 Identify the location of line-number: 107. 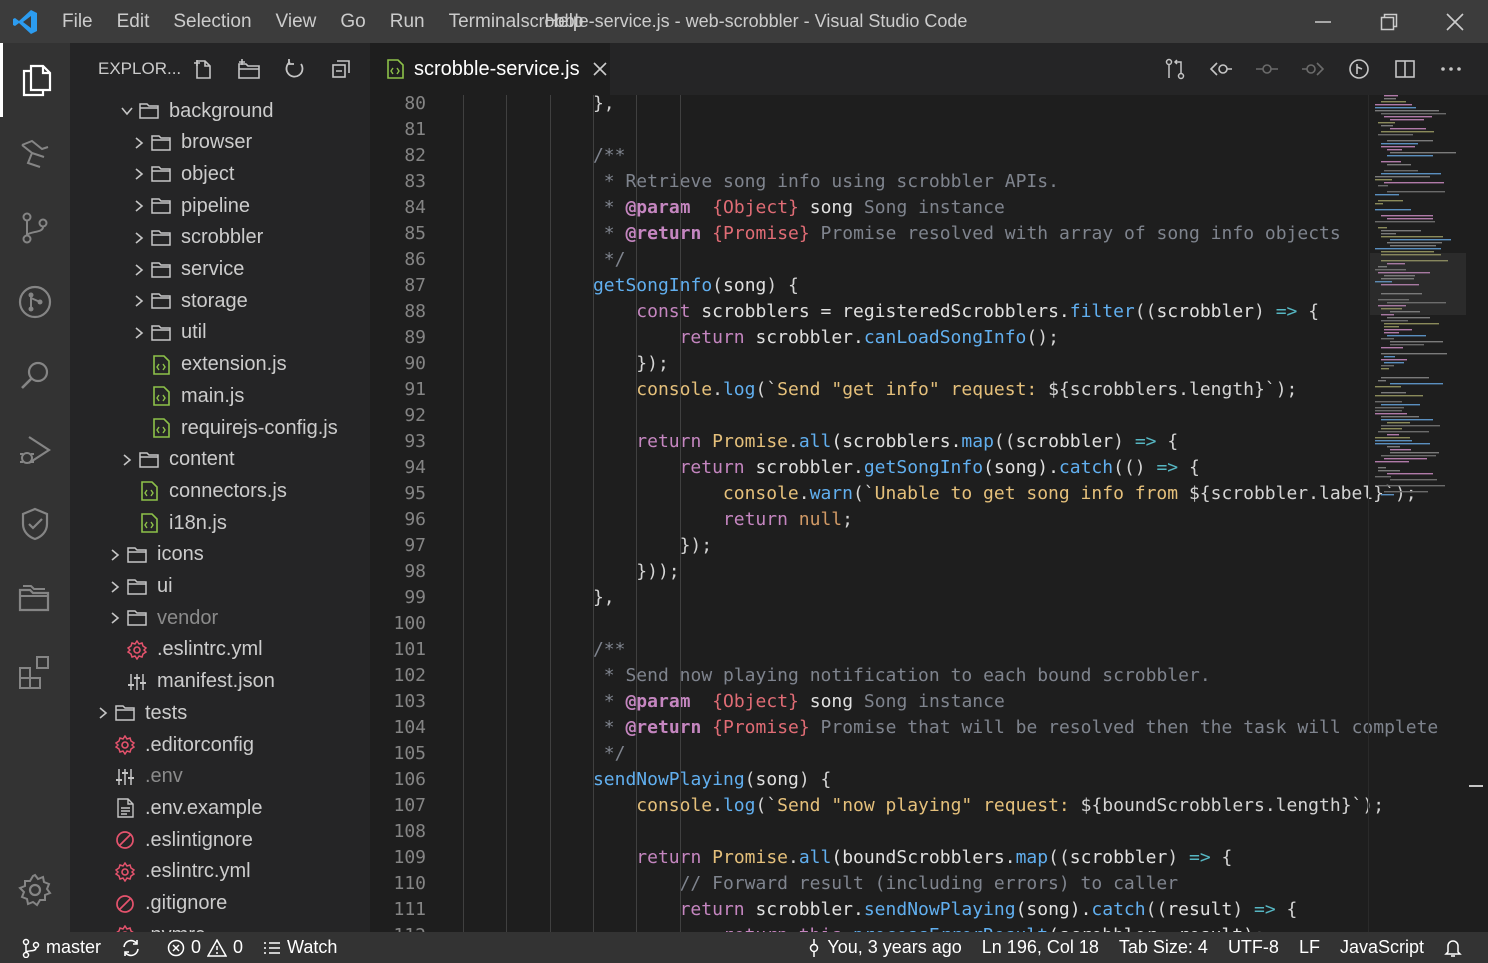
(409, 805).